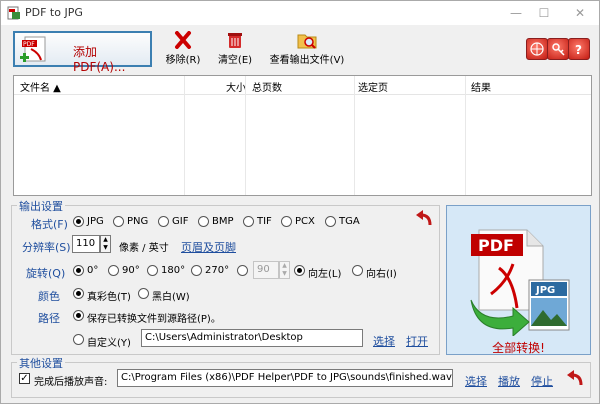 This screenshot has height=404, width=600. Describe the element at coordinates (78, 221) in the screenshot. I see `format-radio-jpg` at that location.